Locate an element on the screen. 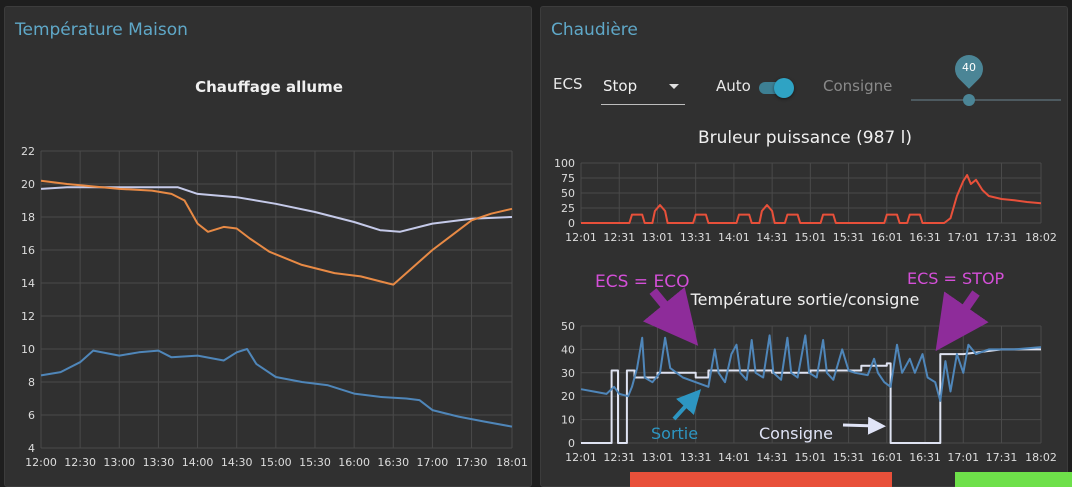 The image size is (1072, 487). y-tick-label: 40 is located at coordinates (568, 349).